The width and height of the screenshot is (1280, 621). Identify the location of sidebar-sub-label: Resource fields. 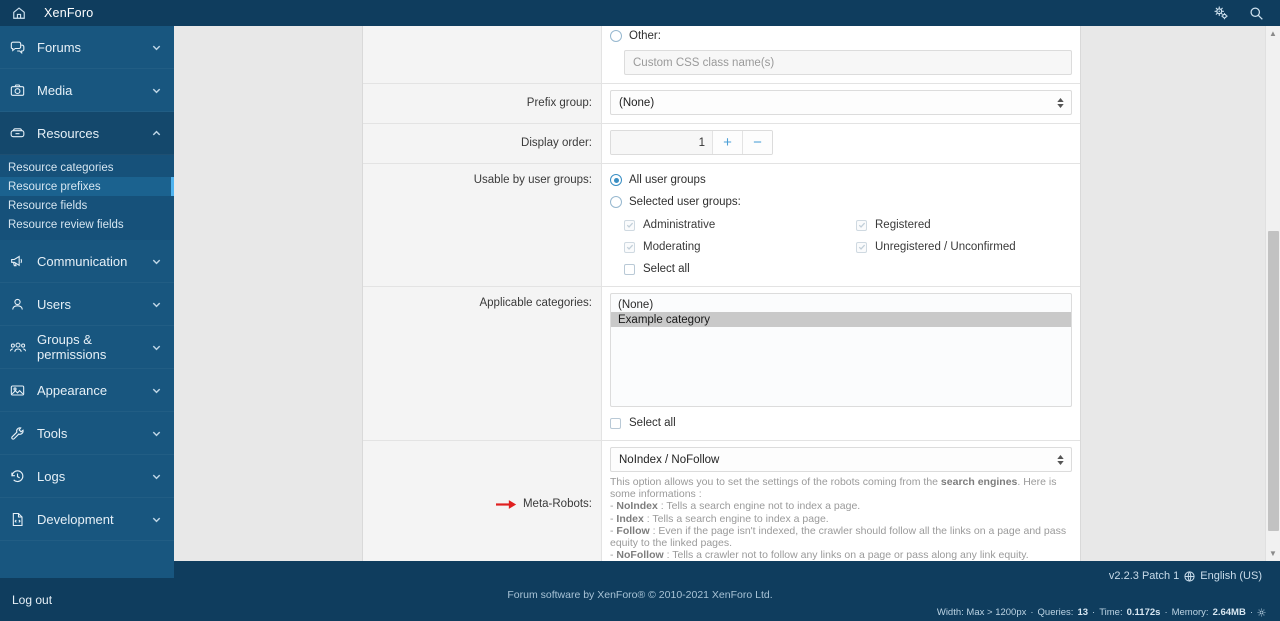
(48, 205).